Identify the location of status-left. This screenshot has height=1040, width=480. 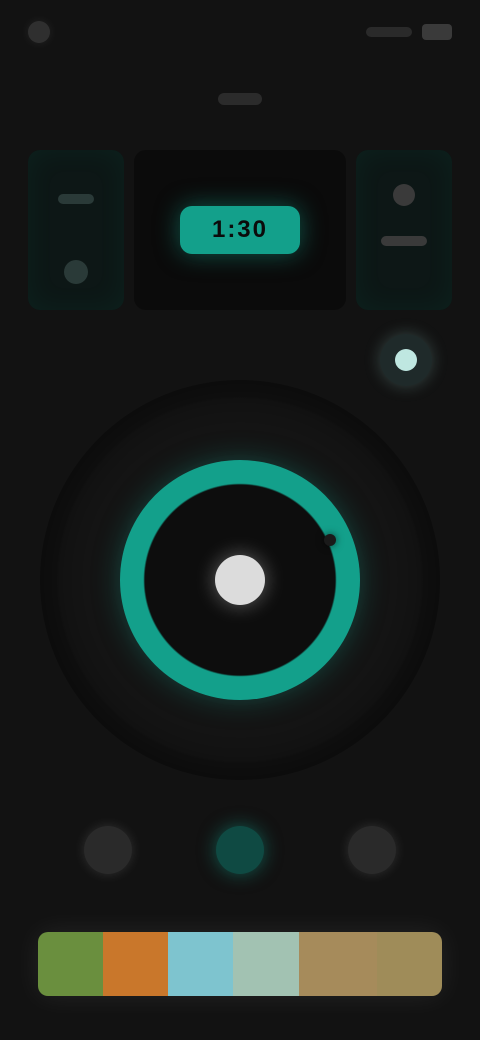
(39, 32).